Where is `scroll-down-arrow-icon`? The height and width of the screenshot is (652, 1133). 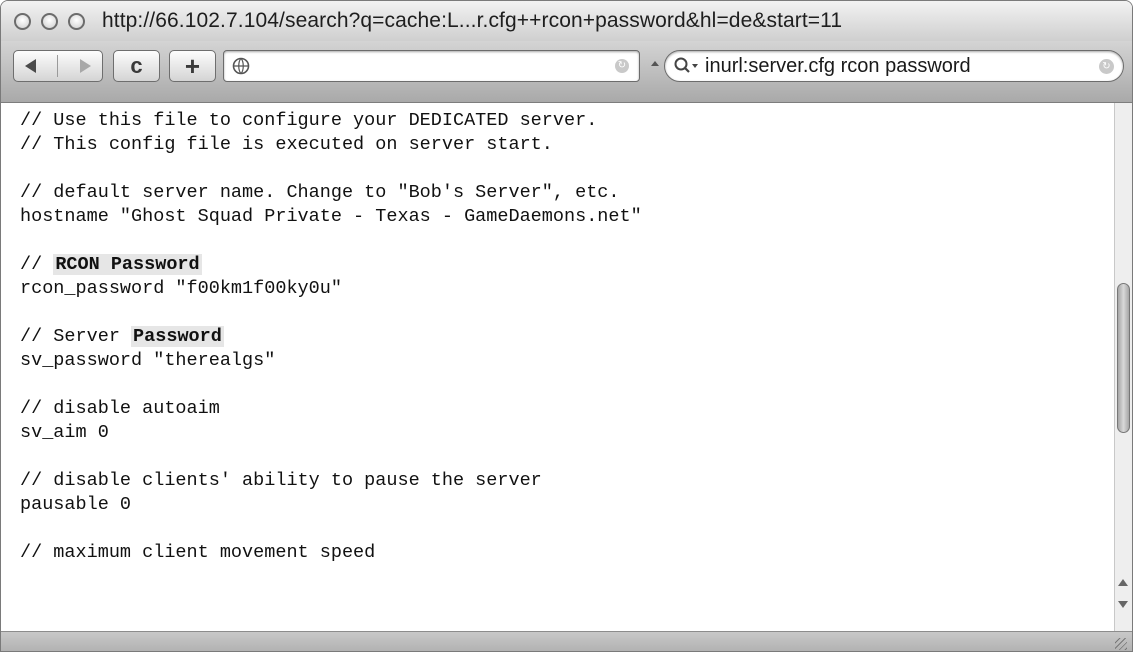
scroll-down-arrow-icon is located at coordinates (1123, 604).